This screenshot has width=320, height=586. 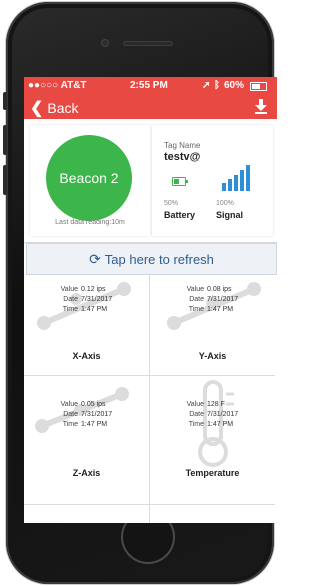 What do you see at coordinates (234, 85) in the screenshot?
I see `battery-percent: 60%` at bounding box center [234, 85].